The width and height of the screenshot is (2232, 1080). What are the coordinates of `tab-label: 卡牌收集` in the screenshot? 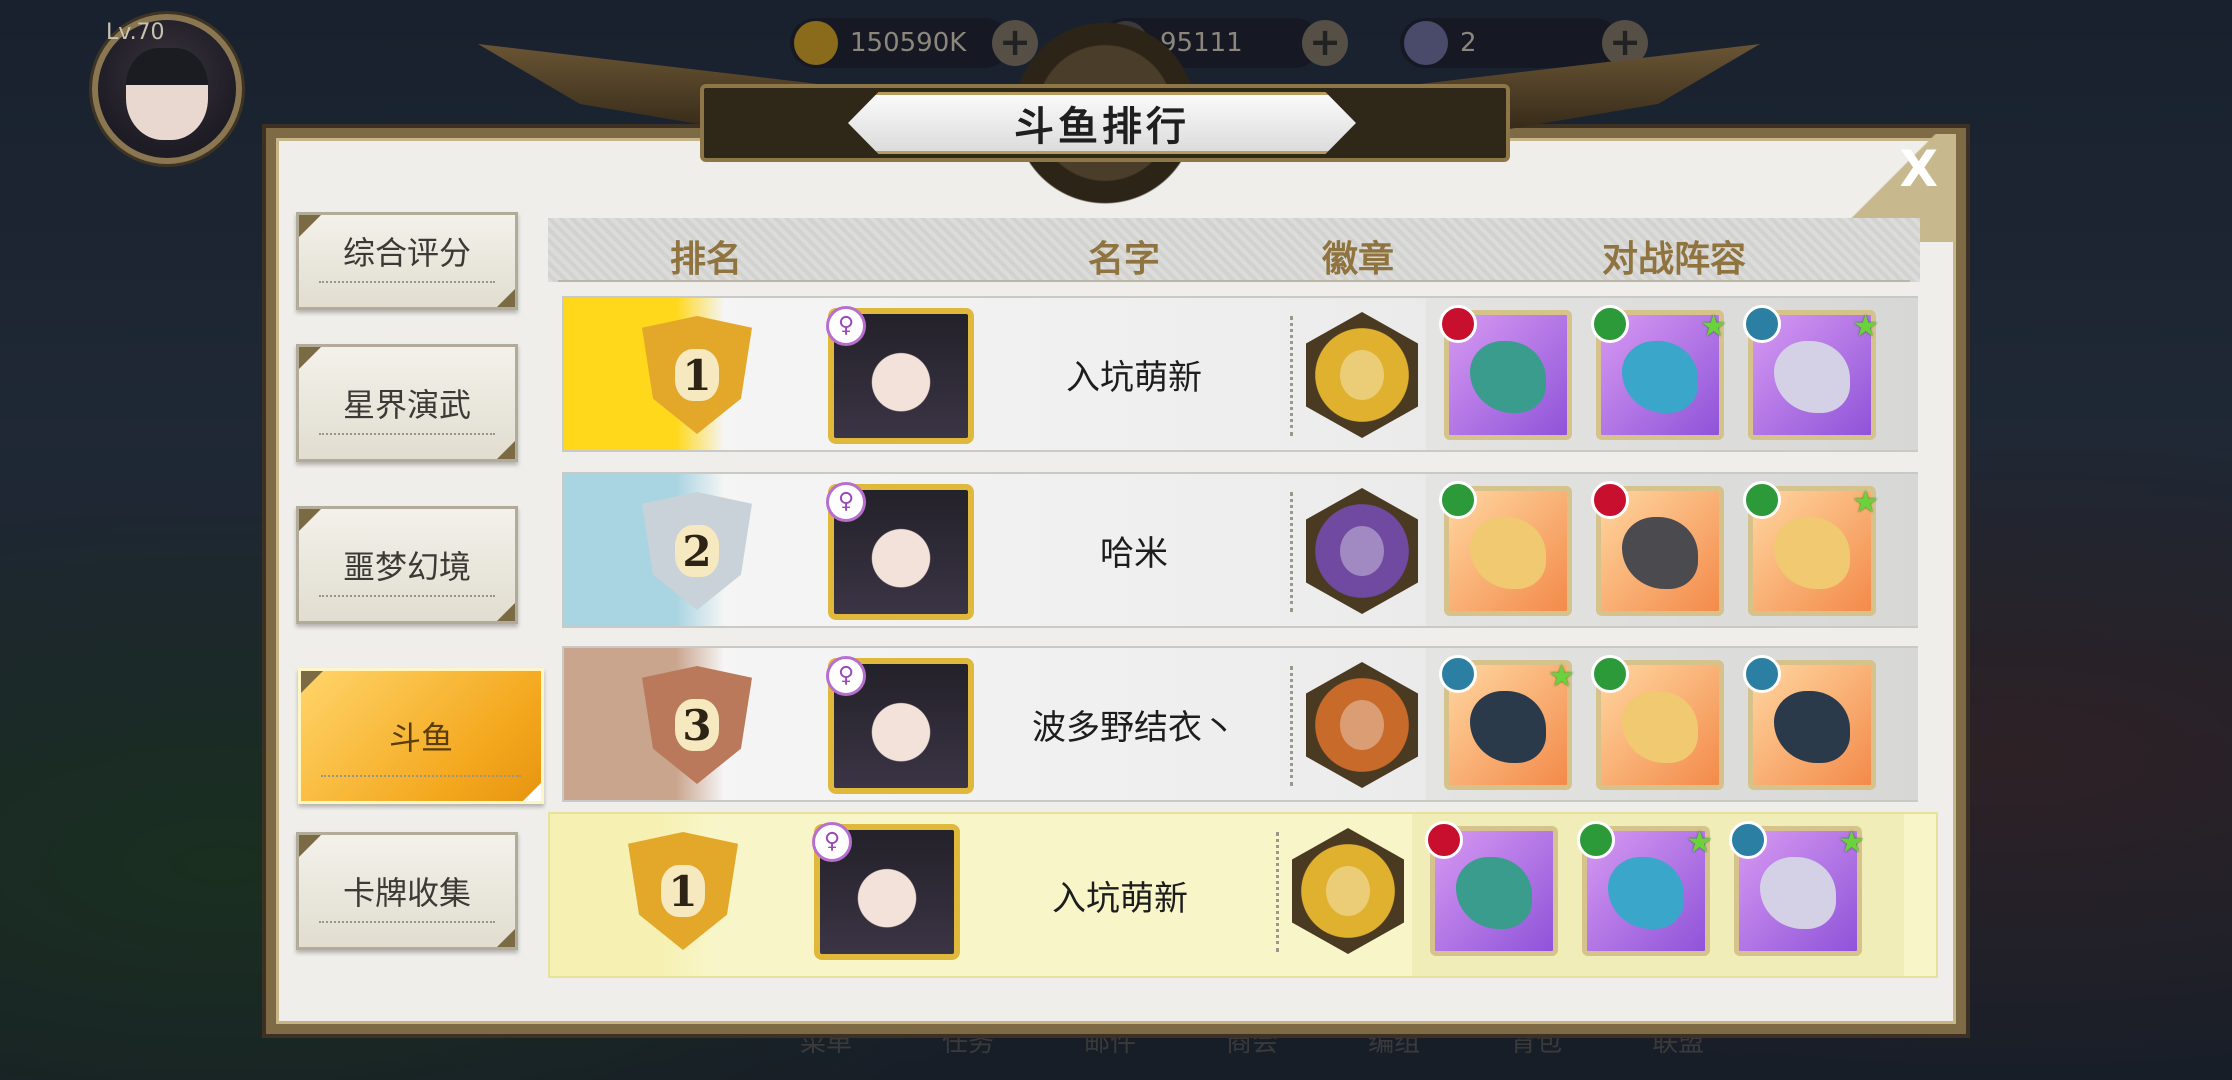 It's located at (406, 893).